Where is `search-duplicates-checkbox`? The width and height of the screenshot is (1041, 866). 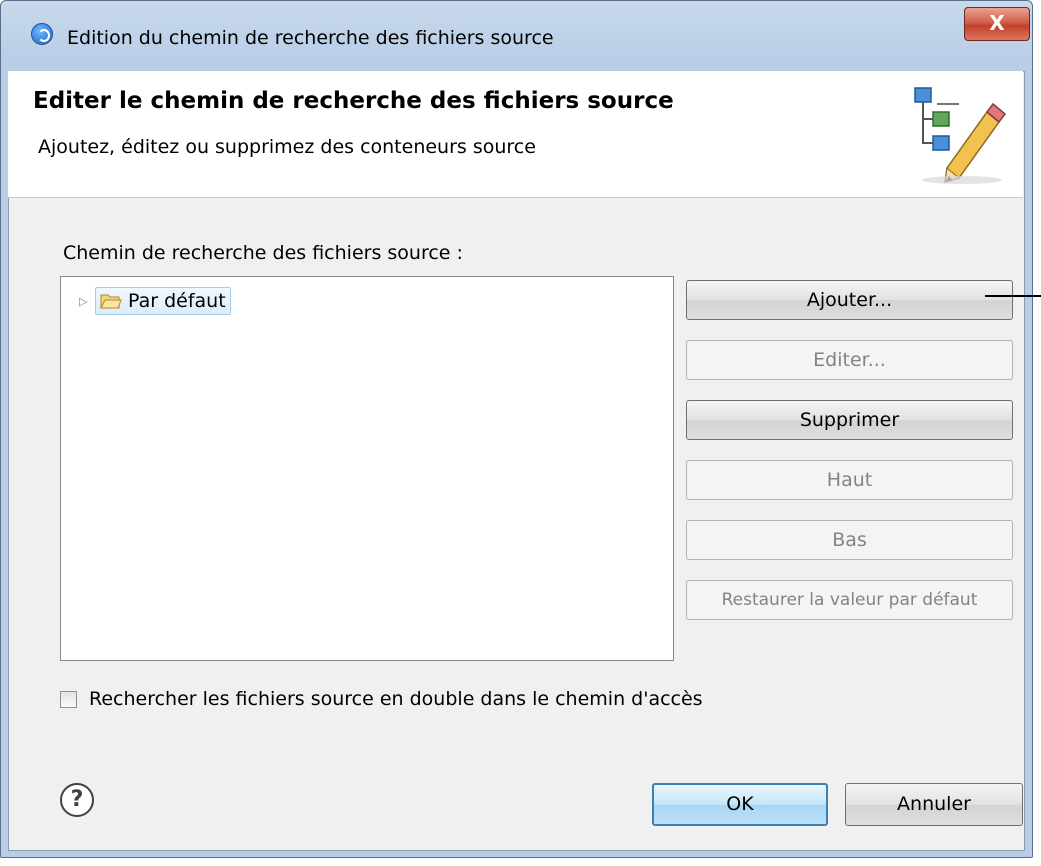
search-duplicates-checkbox is located at coordinates (68, 699).